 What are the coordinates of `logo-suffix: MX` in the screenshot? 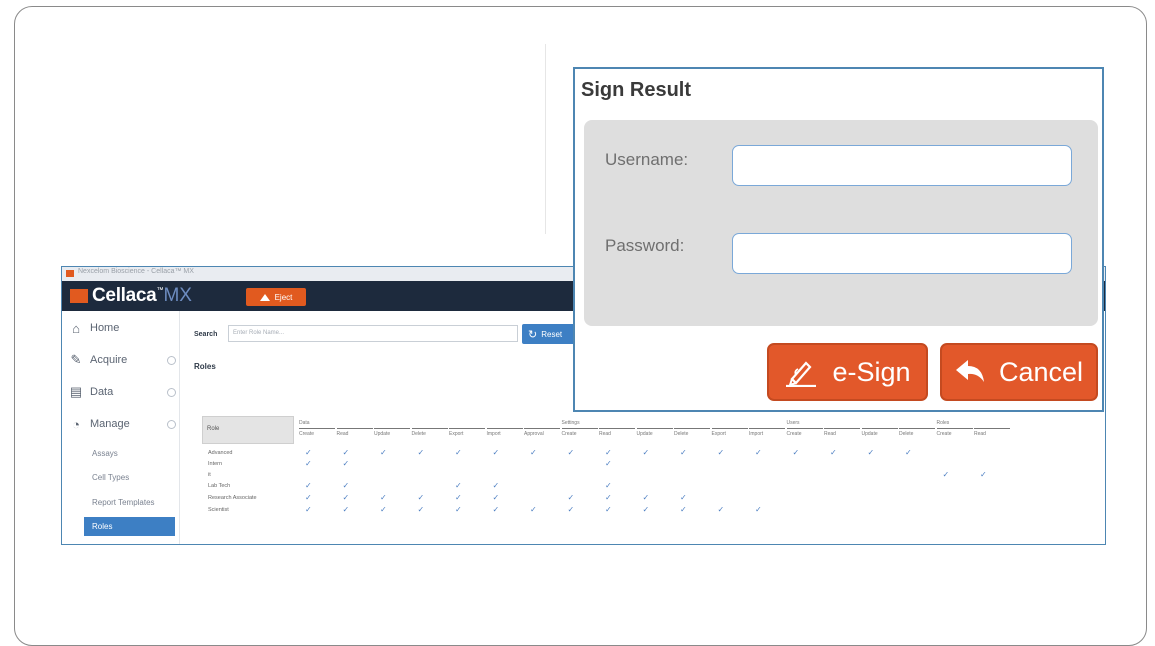 It's located at (177, 295).